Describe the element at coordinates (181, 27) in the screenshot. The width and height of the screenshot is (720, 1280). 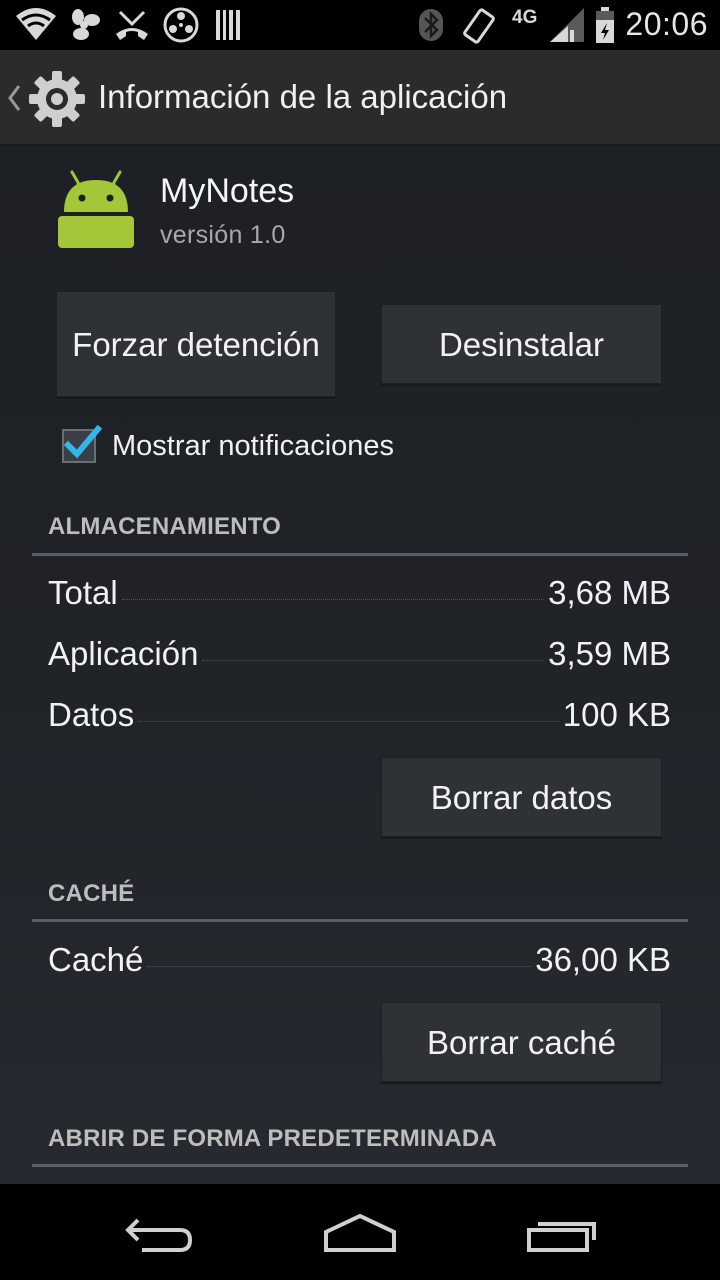
I see `media-icon` at that location.